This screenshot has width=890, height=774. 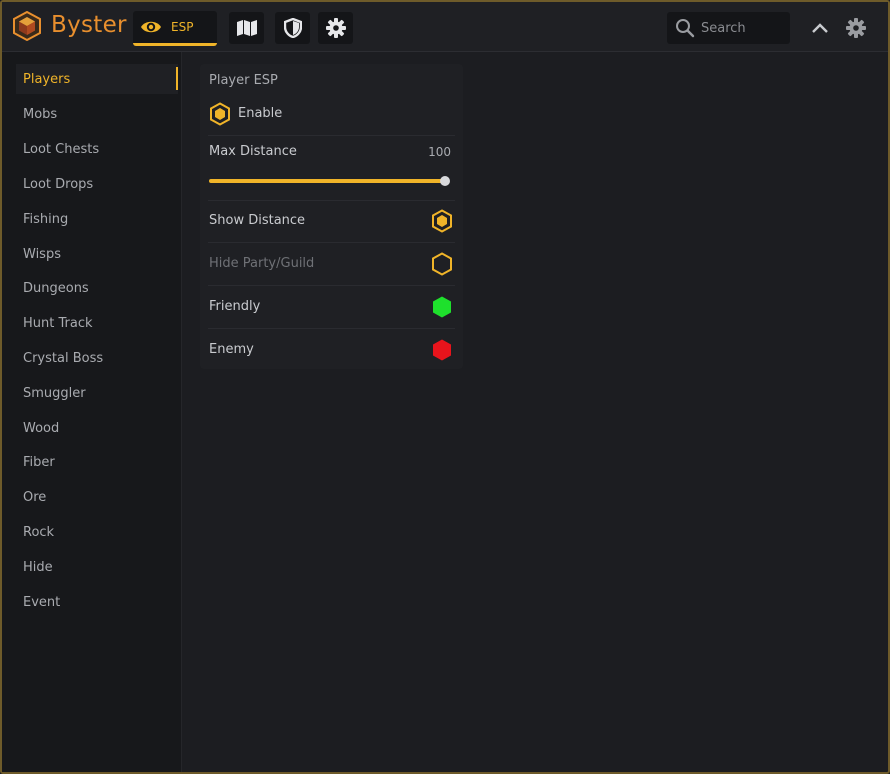 I want to click on enable-toggle: Enable, so click(x=331, y=115).